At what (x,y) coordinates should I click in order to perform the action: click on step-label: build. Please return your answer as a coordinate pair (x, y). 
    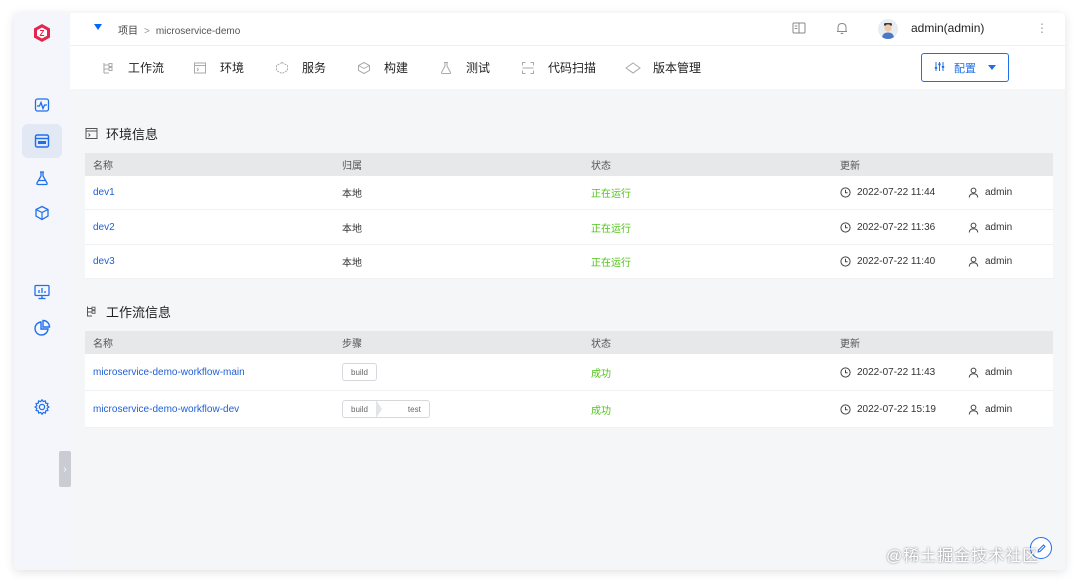
    Looking at the image, I should click on (359, 372).